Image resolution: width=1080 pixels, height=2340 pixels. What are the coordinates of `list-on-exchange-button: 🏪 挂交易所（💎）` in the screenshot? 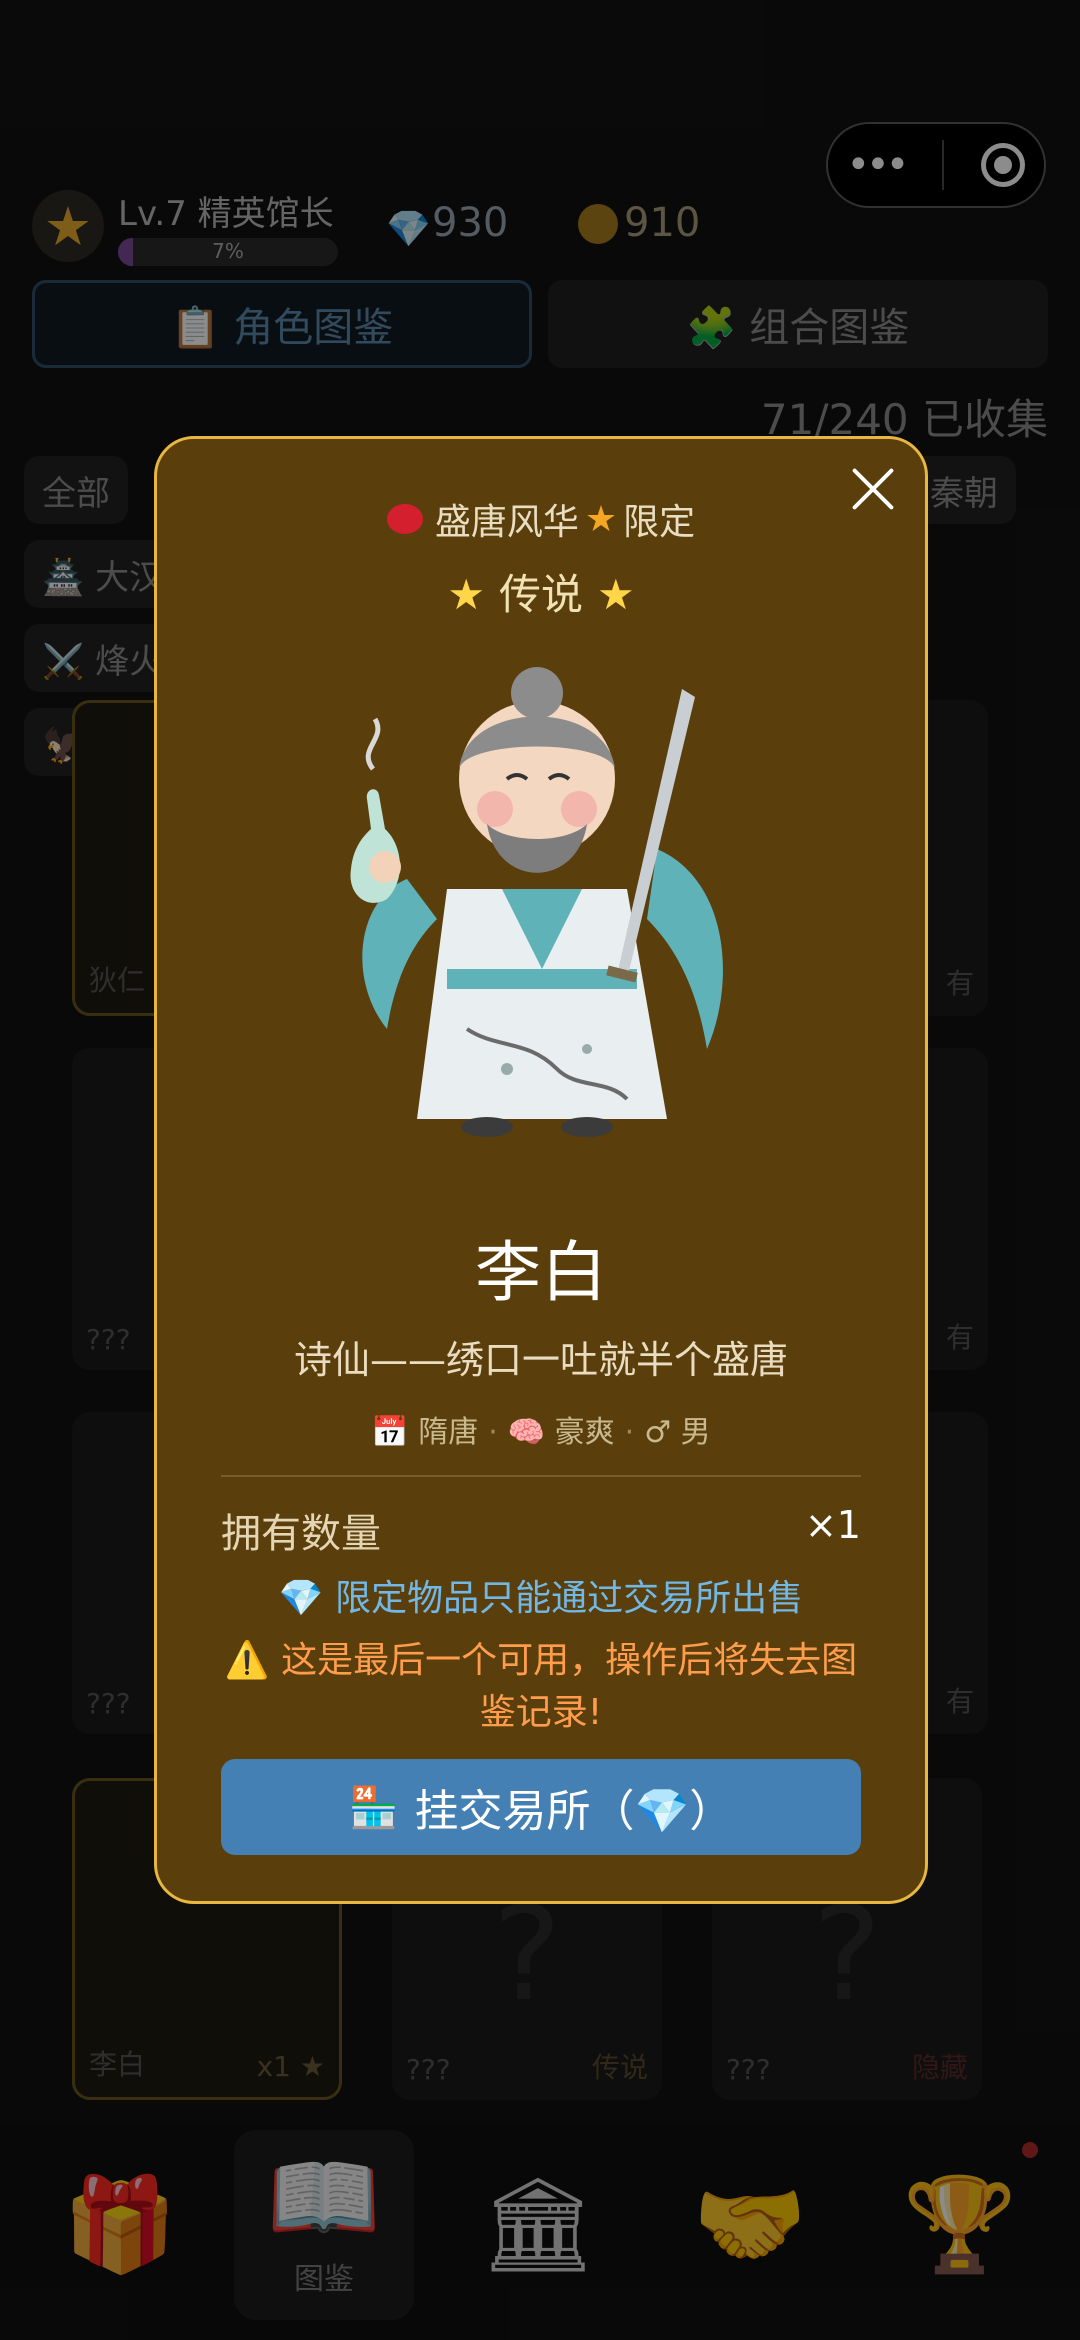 It's located at (541, 1807).